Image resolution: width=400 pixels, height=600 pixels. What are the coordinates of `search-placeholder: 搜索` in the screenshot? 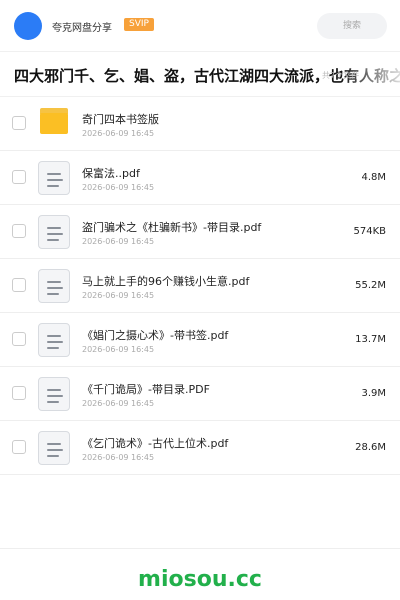 It's located at (351, 26).